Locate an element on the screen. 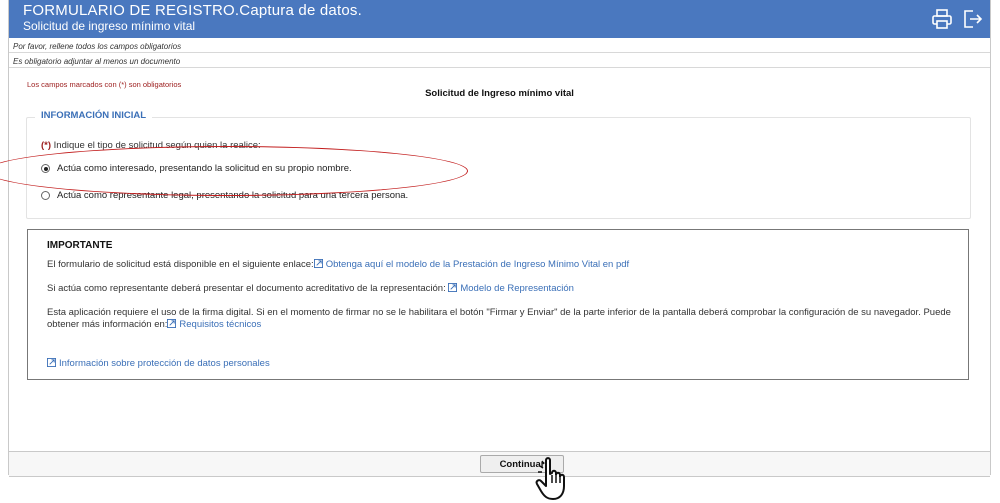 This screenshot has height=503, width=1000. page-title: FORMULARIO DE REGISTRO.Captura de datos. is located at coordinates (192, 10).